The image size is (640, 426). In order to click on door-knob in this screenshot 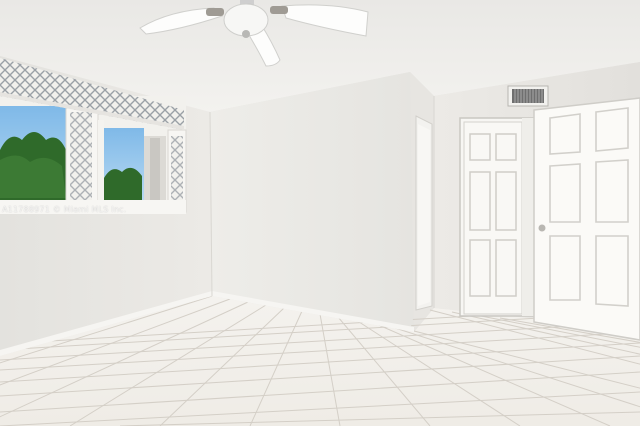, I will do `click(542, 228)`.